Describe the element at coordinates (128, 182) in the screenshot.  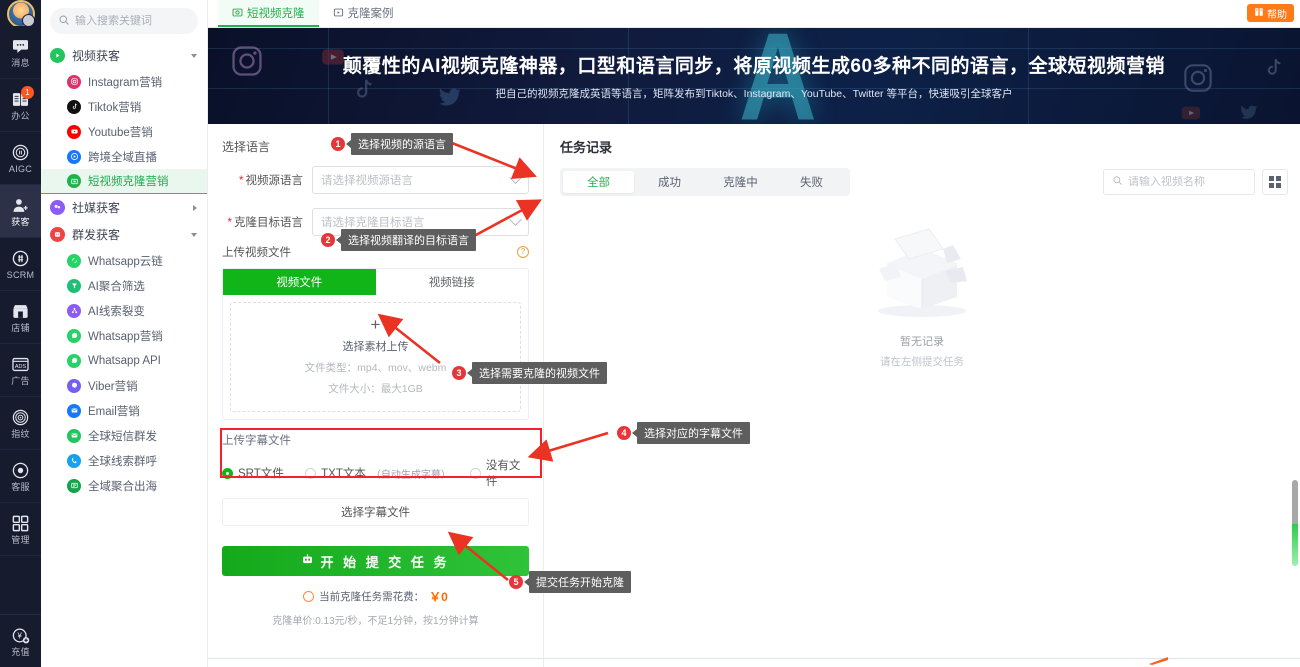
I see `sidebar-item-label: 短视频克隆营销` at that location.